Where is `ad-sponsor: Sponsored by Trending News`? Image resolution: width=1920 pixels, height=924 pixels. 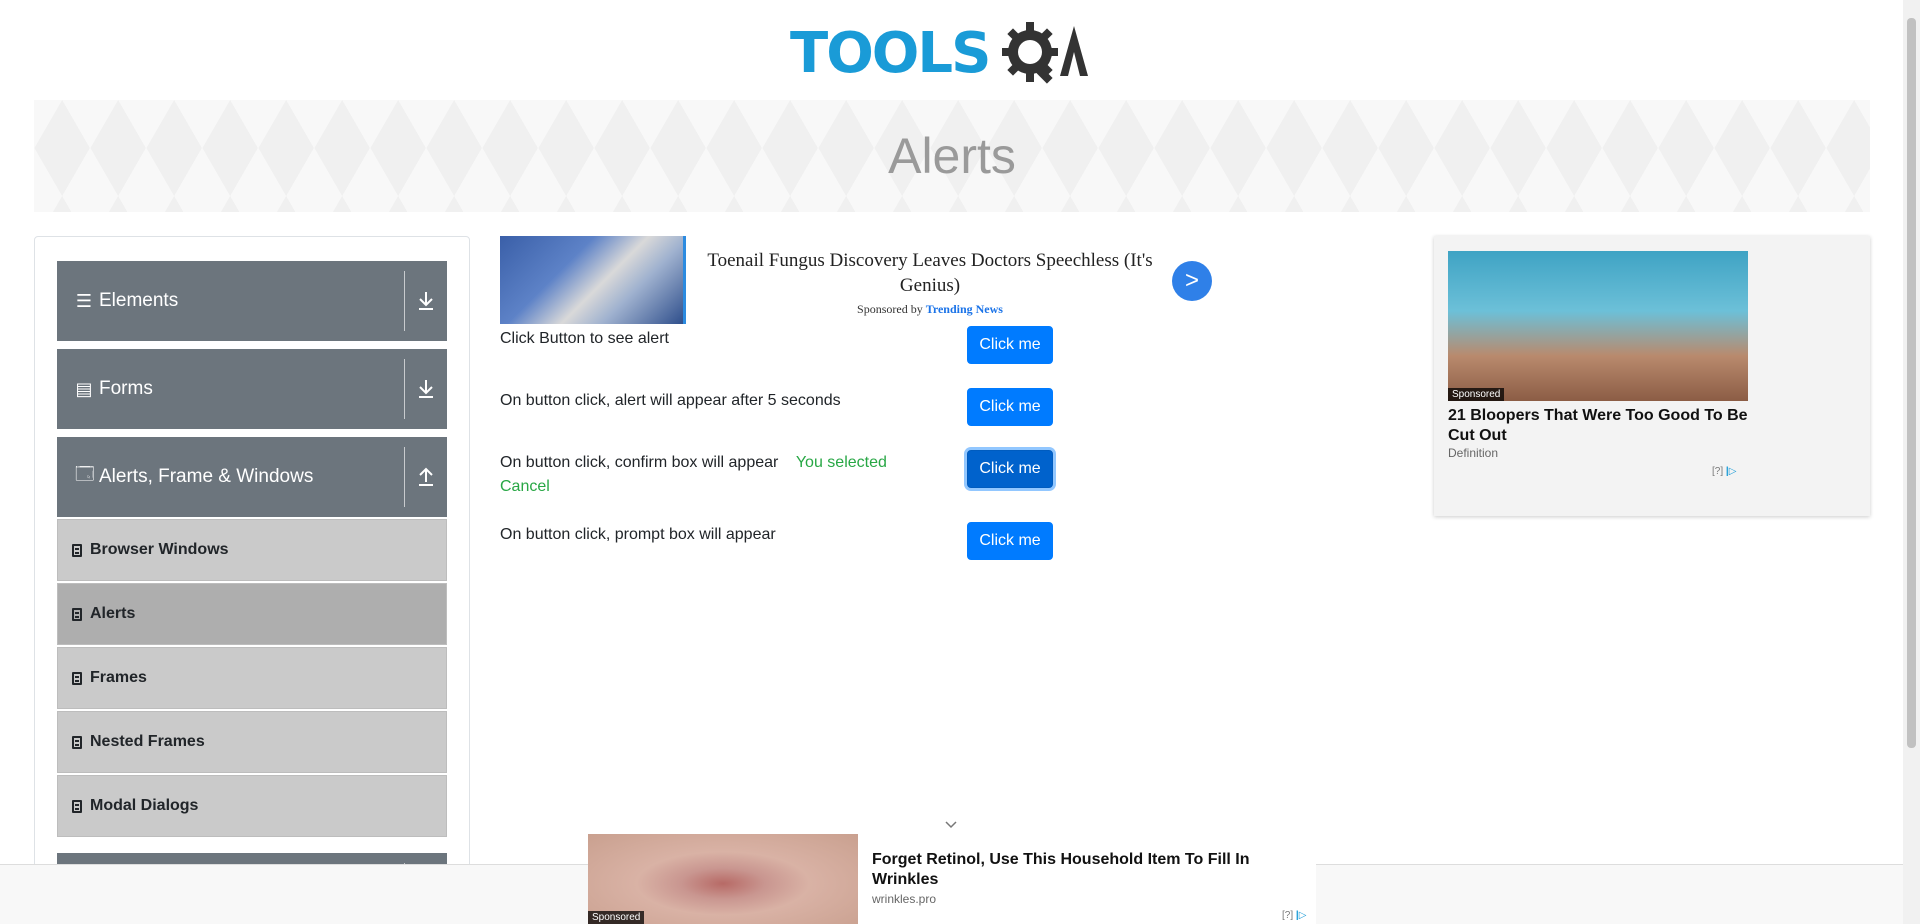 ad-sponsor: Sponsored by Trending News is located at coordinates (930, 309).